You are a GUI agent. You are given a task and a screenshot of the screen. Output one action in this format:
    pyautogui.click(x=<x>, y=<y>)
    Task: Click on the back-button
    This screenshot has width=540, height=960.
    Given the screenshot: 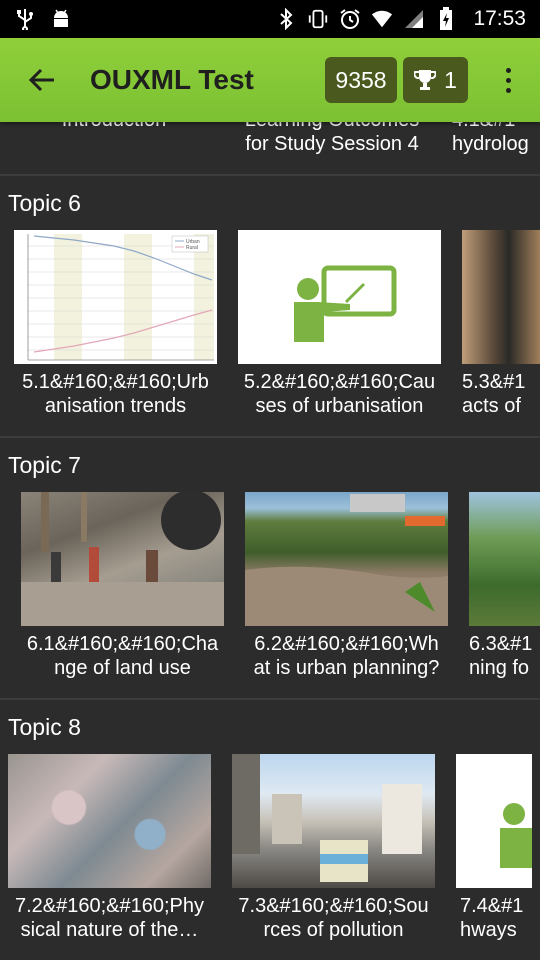 What is the action you would take?
    pyautogui.click(x=42, y=80)
    